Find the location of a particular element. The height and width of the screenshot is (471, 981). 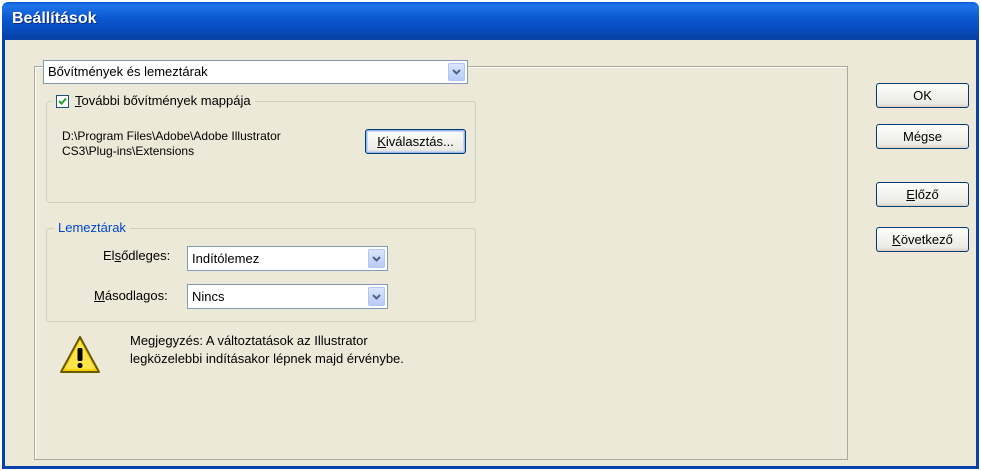

secondary-disk-value: Nincs is located at coordinates (208, 296).